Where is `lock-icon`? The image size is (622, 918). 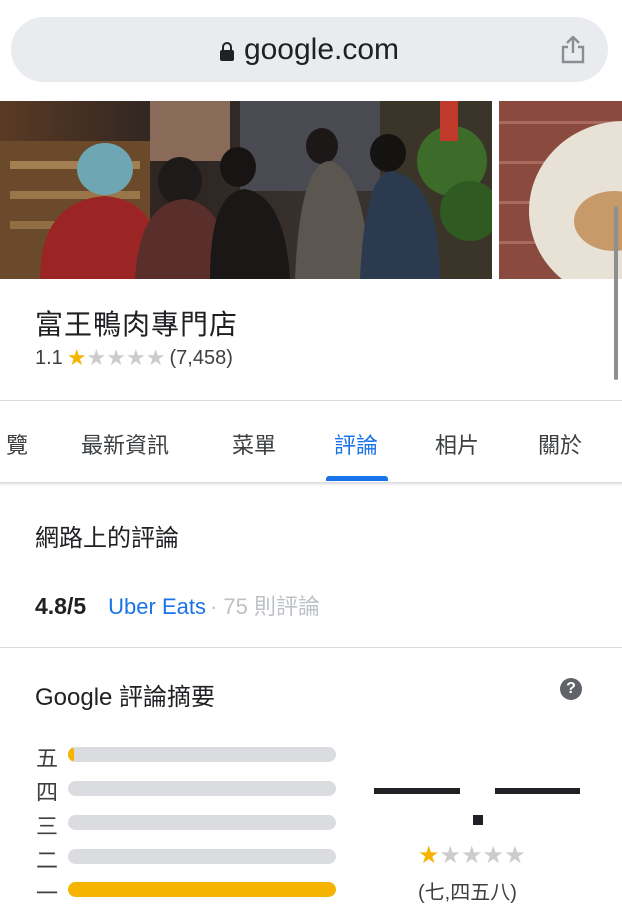
lock-icon is located at coordinates (226, 51).